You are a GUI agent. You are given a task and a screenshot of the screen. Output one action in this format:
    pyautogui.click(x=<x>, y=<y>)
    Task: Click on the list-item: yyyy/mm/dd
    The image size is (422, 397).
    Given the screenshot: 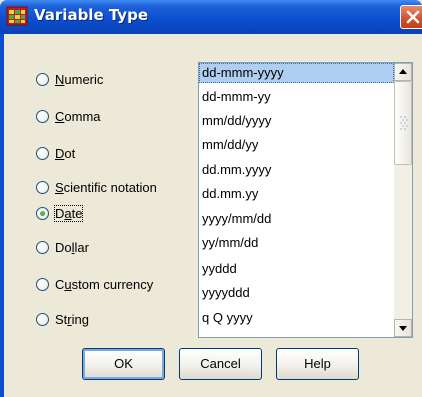 What is the action you would take?
    pyautogui.click(x=296, y=219)
    